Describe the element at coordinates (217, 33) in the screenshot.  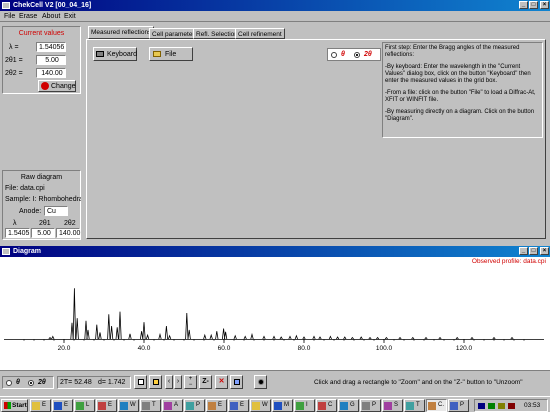
I see `tab-refl-selection: Refl. Selection` at that location.